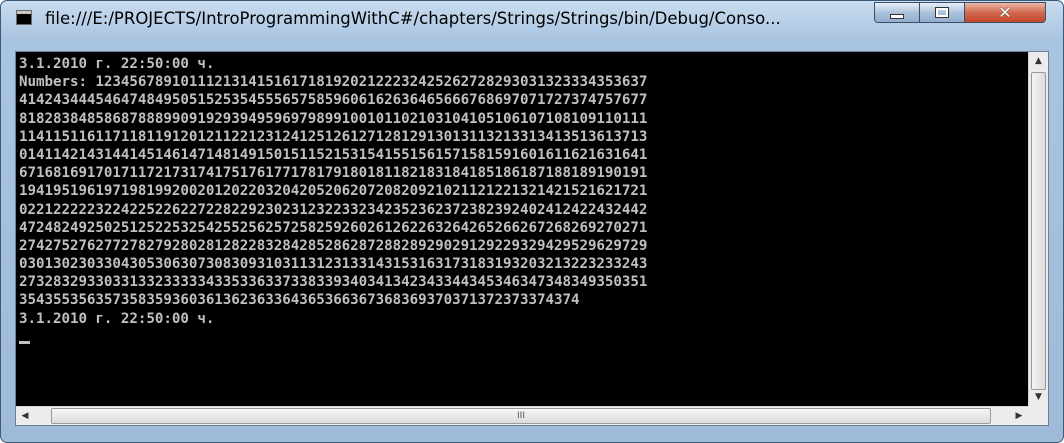 The image size is (1064, 443). I want to click on maximize-icon, so click(942, 12).